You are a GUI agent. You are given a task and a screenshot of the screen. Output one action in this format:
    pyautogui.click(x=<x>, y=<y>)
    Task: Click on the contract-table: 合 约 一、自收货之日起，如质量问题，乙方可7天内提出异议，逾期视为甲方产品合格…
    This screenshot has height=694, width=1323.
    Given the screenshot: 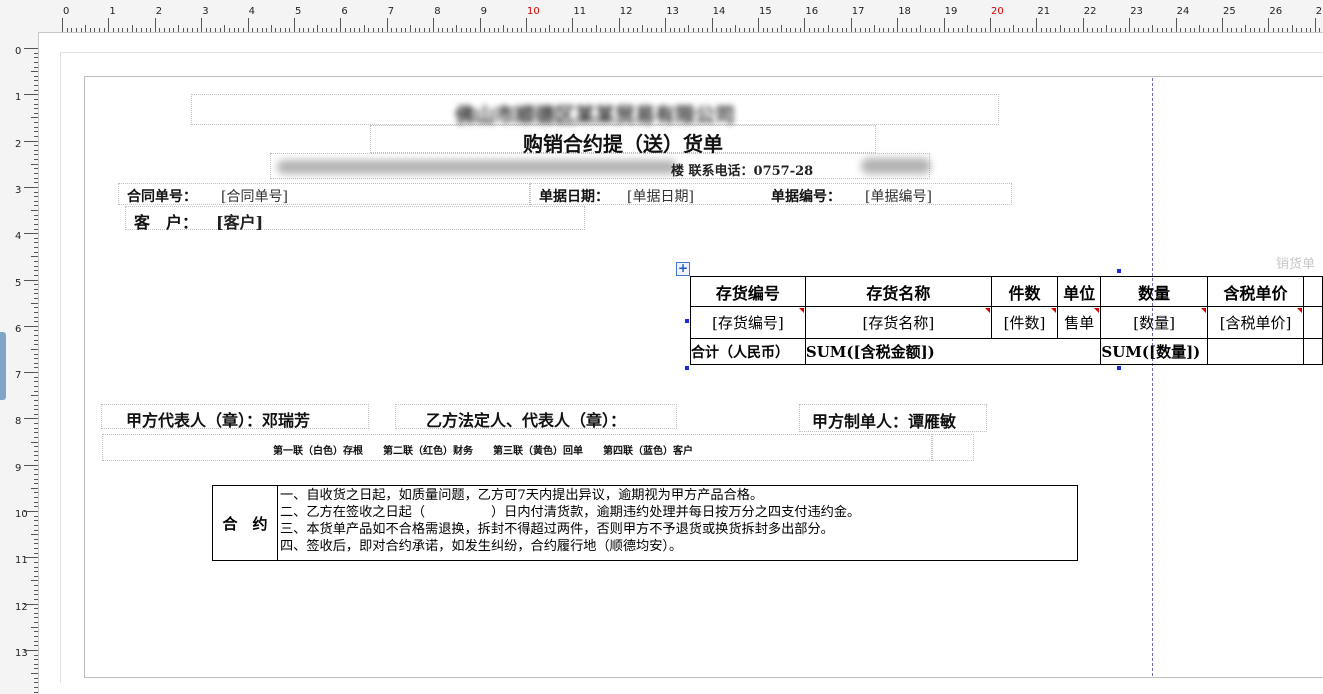 What is the action you would take?
    pyautogui.click(x=645, y=523)
    